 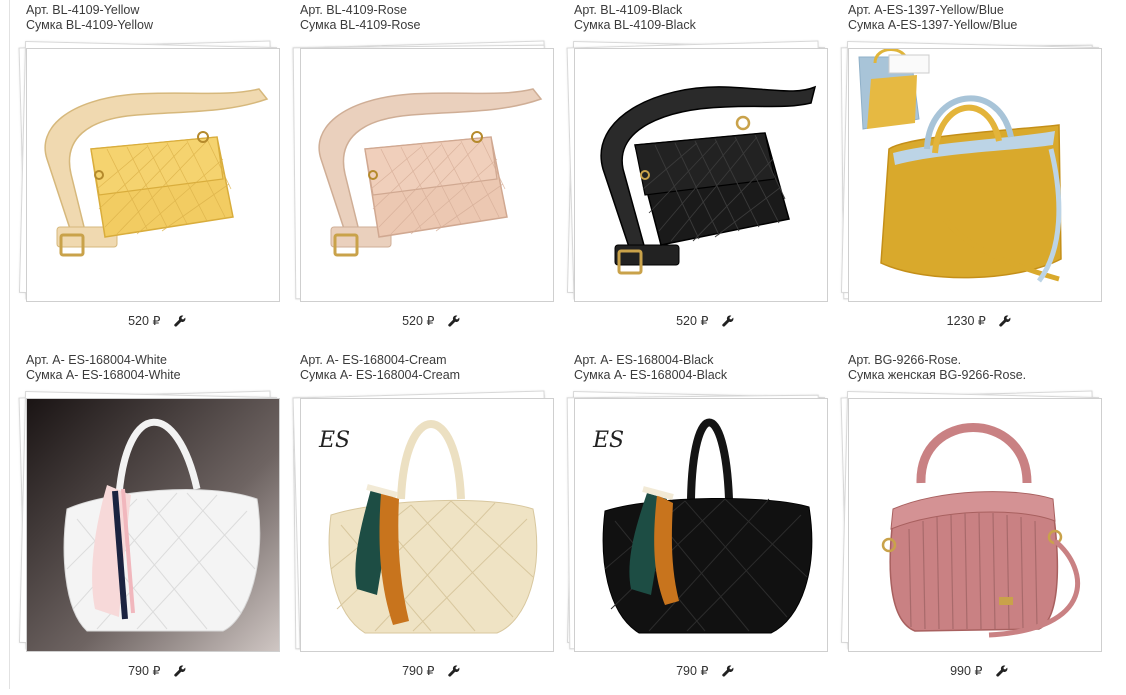 I want to click on white-woven-hobo-bag-icon, so click(x=153, y=525).